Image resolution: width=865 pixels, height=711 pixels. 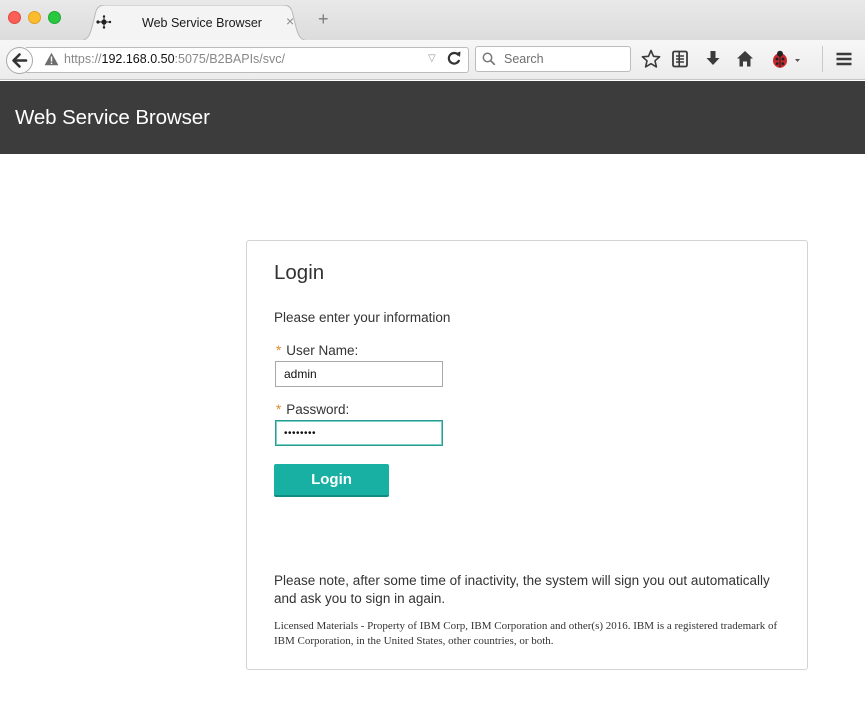 What do you see at coordinates (524, 59) in the screenshot?
I see `search-placeholder: Search` at bounding box center [524, 59].